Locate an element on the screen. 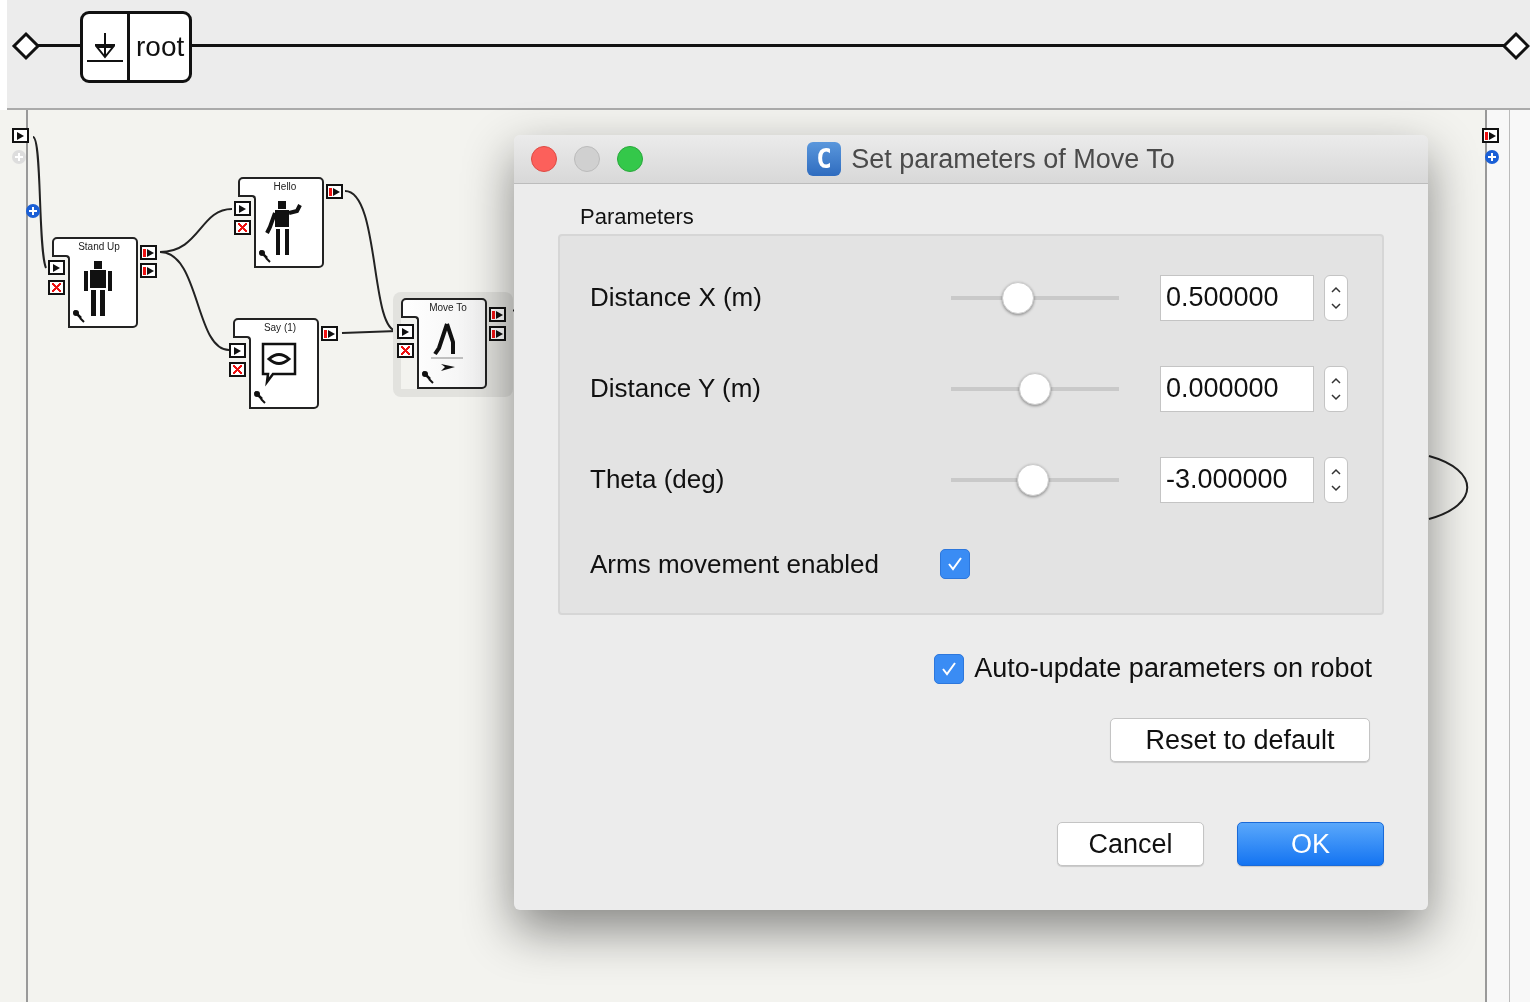 The height and width of the screenshot is (1002, 1530). checkbox-label: Auto-update parameters on robot is located at coordinates (1173, 668).